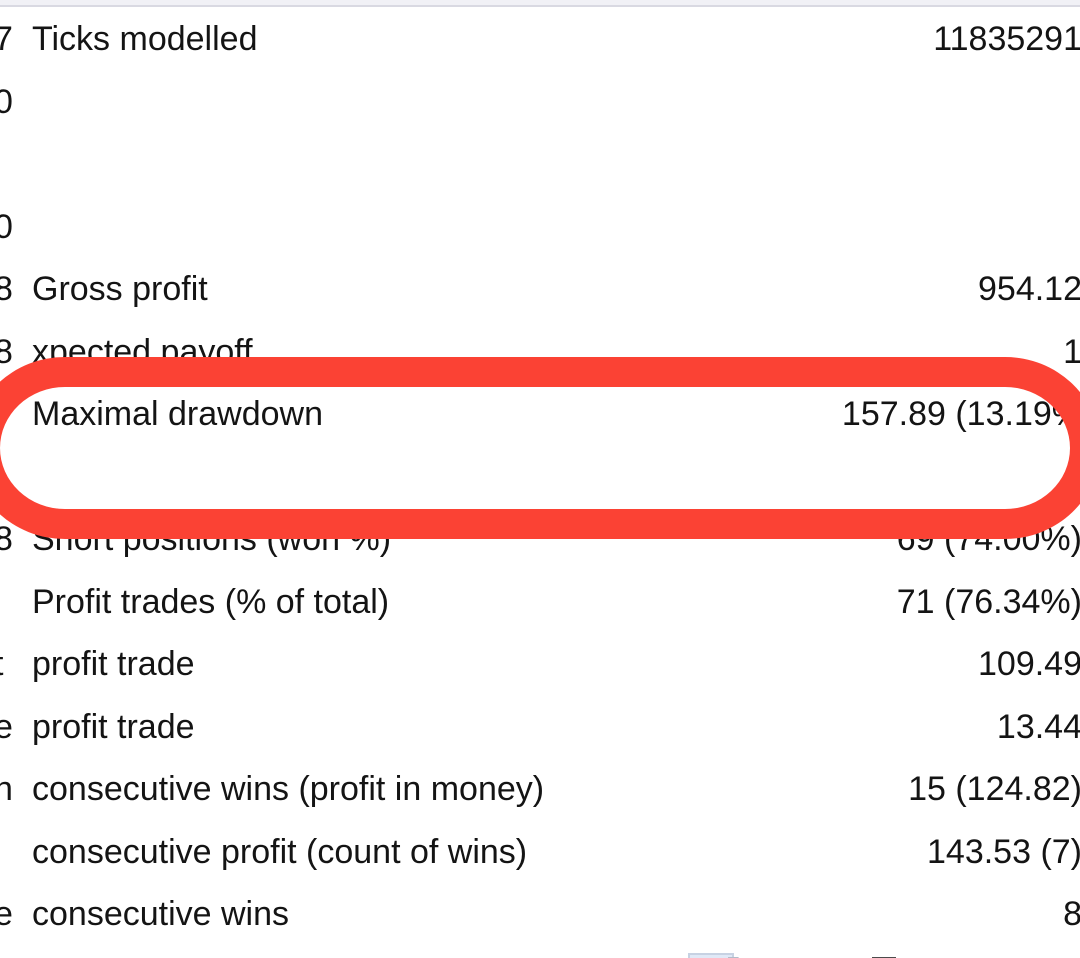 Image resolution: width=1080 pixels, height=958 pixels. What do you see at coordinates (540, 353) in the screenshot?
I see `table-row: 8 xpected payoff 1` at bounding box center [540, 353].